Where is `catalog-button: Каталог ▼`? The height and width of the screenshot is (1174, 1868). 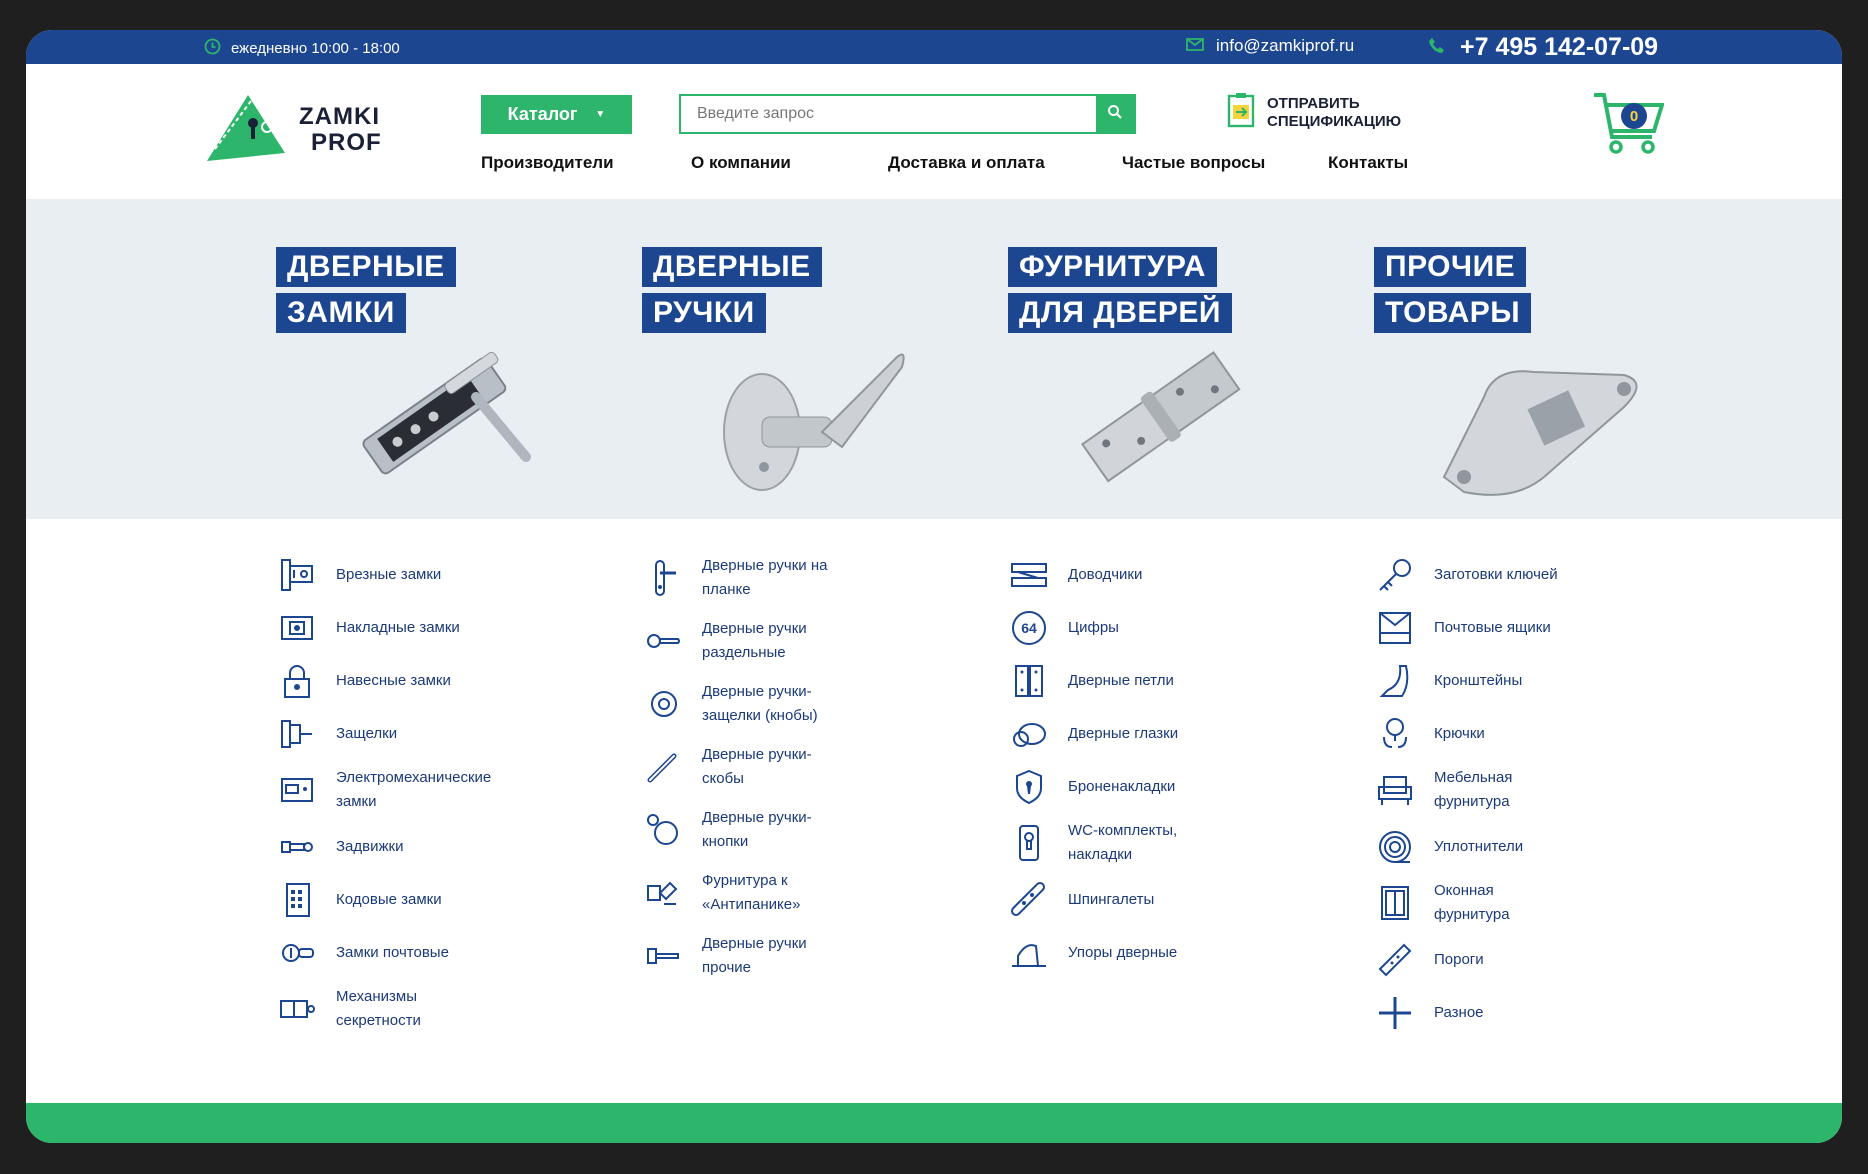 catalog-button: Каталог ▼ is located at coordinates (556, 114).